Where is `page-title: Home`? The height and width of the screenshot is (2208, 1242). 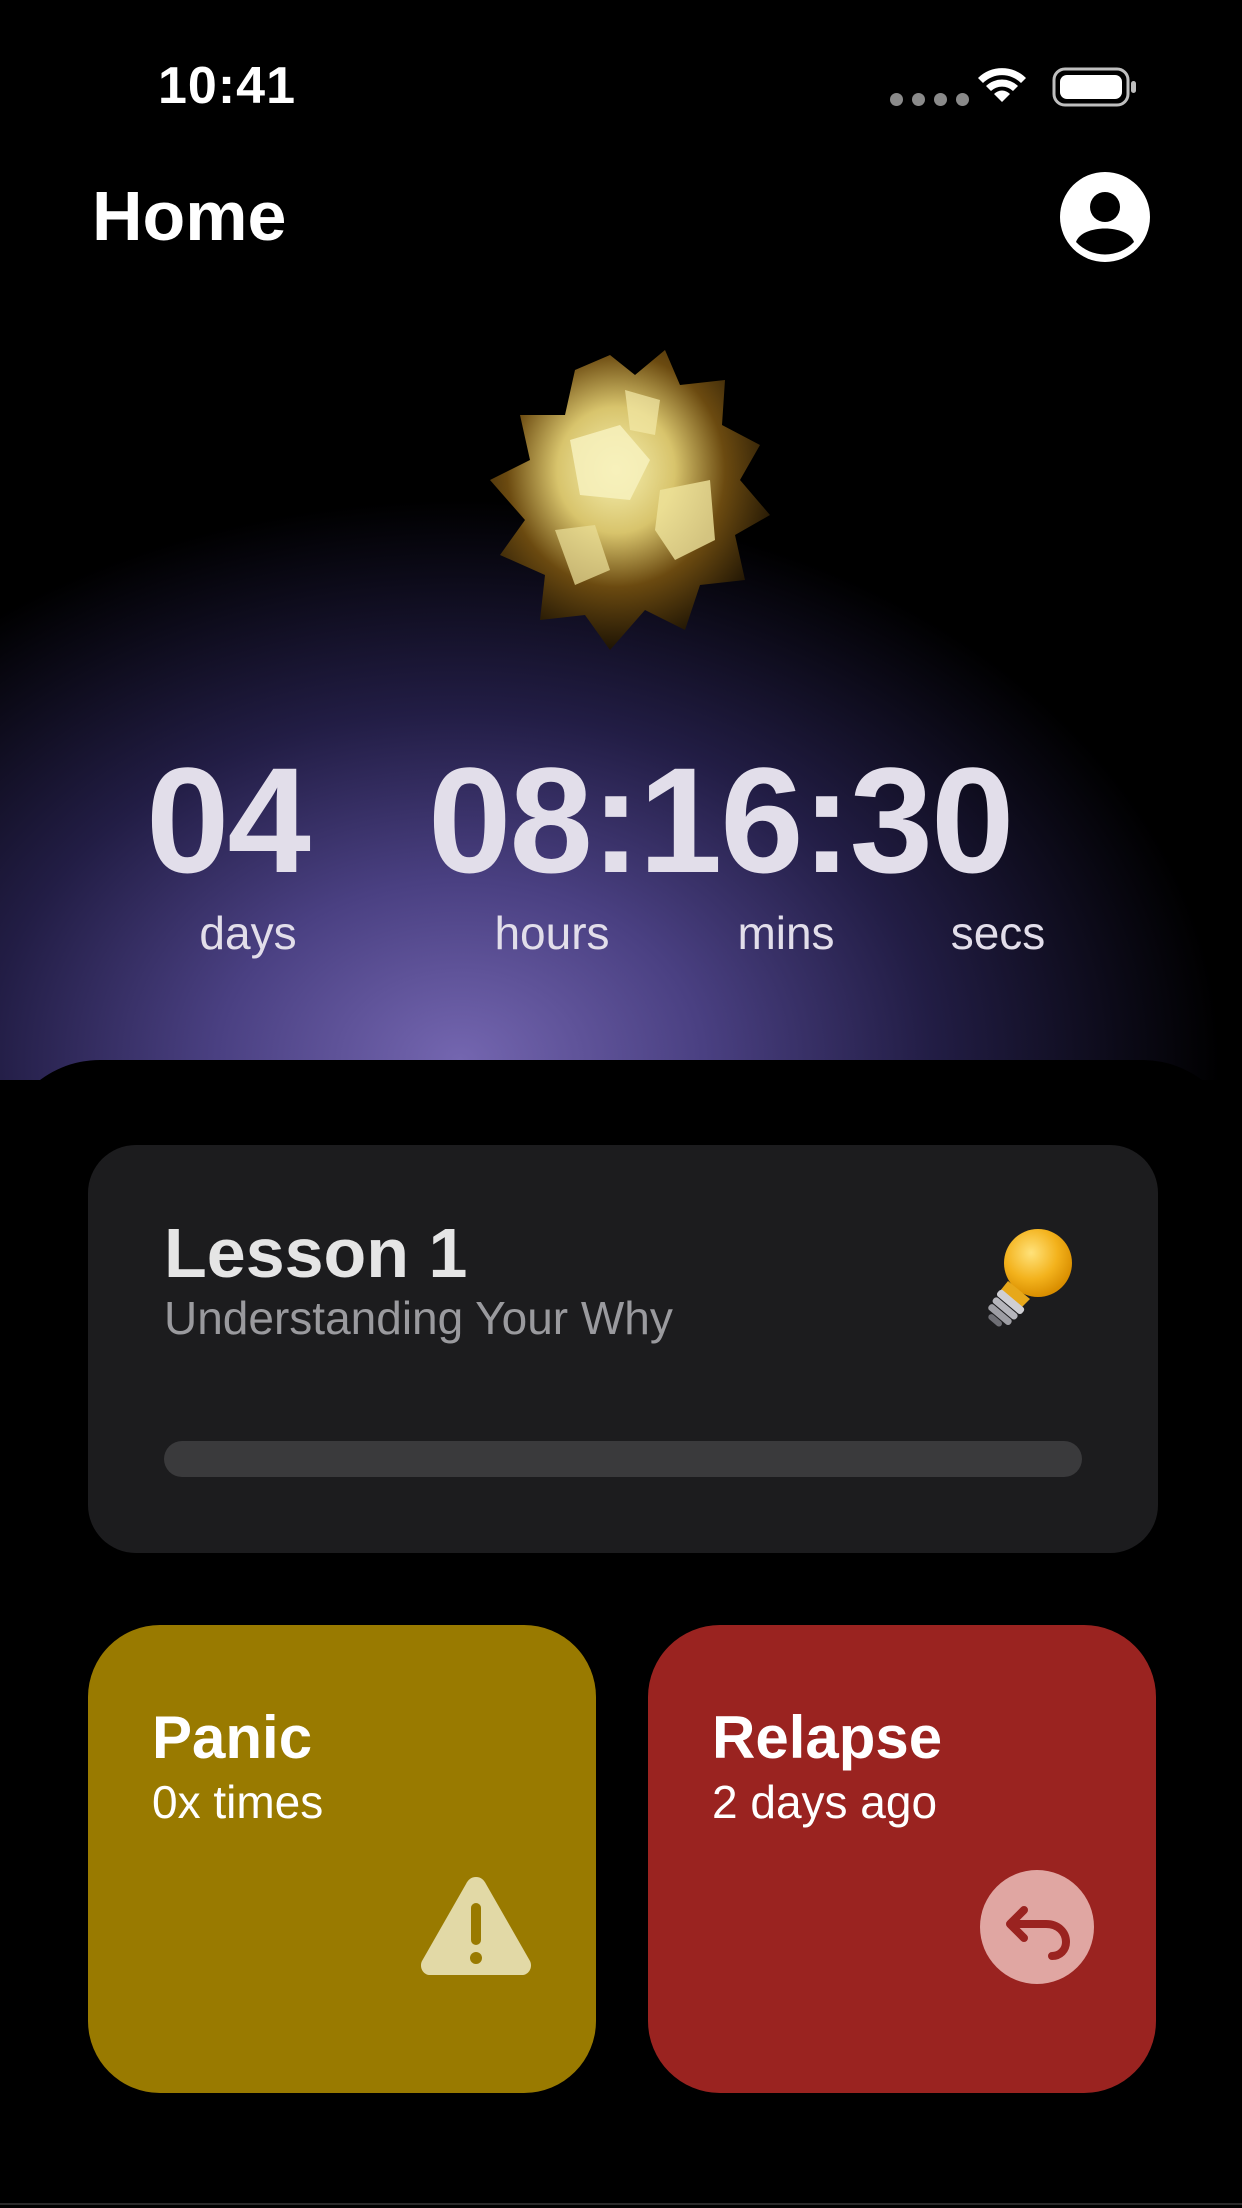
page-title: Home is located at coordinates (189, 216).